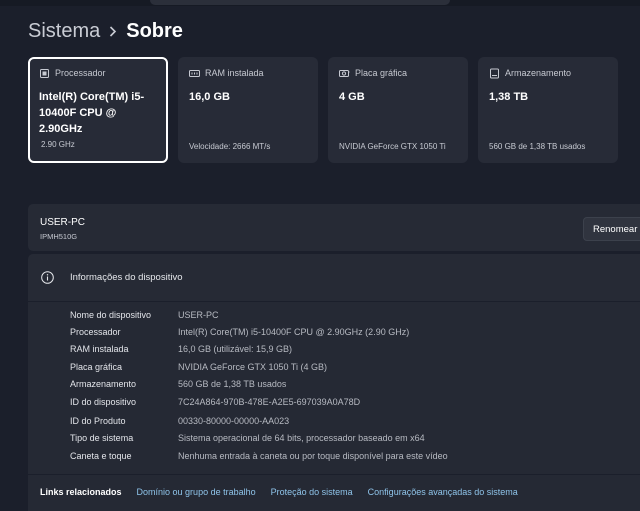 This screenshot has width=640, height=511. What do you see at coordinates (334, 227) in the screenshot?
I see `device-name-panel: USER-PC IPMH510G Renomear este PC` at bounding box center [334, 227].